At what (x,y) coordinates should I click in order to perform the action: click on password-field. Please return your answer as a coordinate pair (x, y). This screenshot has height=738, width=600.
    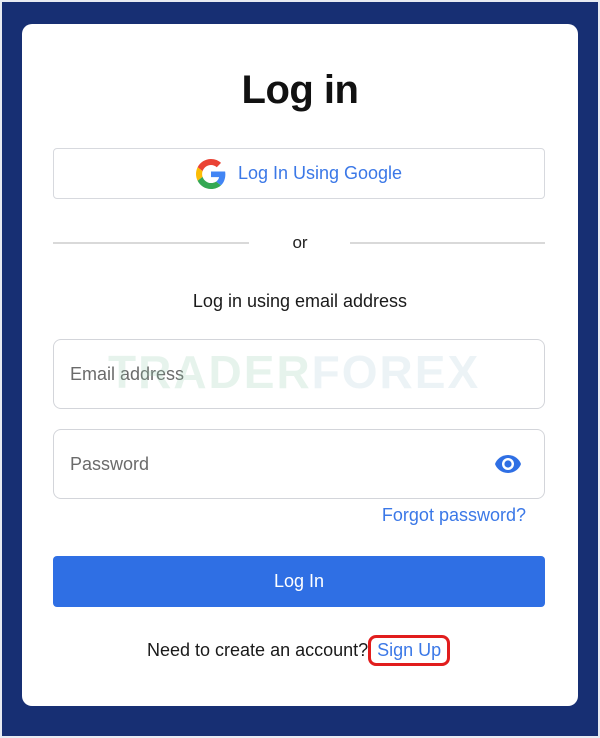
    Looking at the image, I should click on (299, 464).